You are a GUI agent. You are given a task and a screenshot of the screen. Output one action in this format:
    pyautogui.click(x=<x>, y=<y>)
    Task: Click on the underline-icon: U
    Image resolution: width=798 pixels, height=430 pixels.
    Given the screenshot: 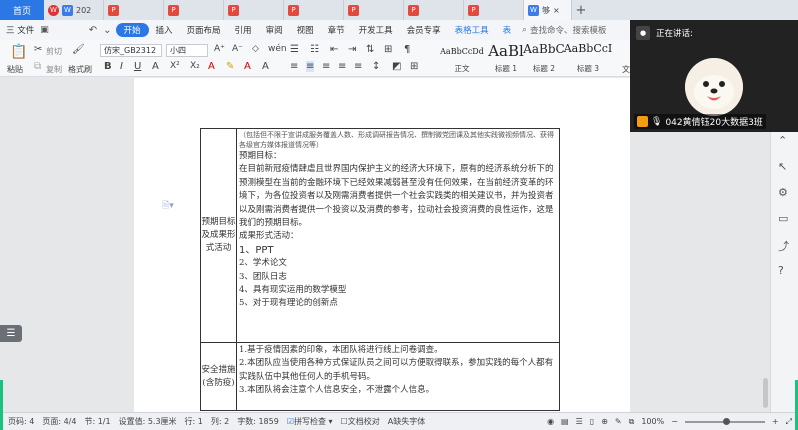 What is the action you would take?
    pyautogui.click(x=137, y=66)
    